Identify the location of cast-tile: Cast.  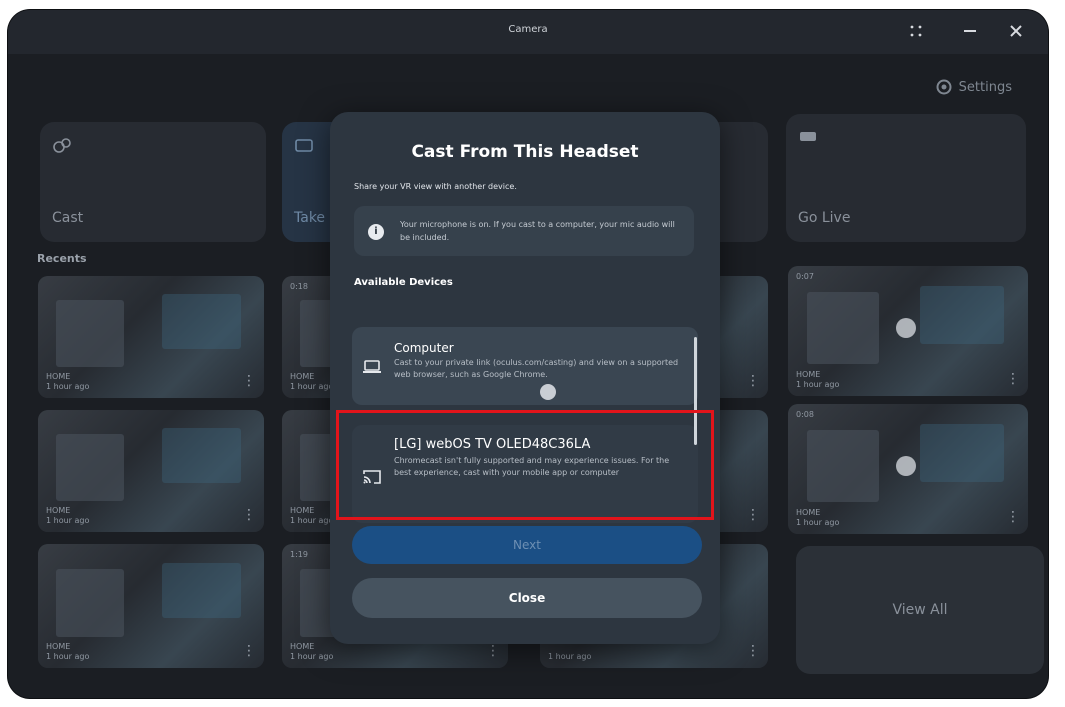
(153, 182).